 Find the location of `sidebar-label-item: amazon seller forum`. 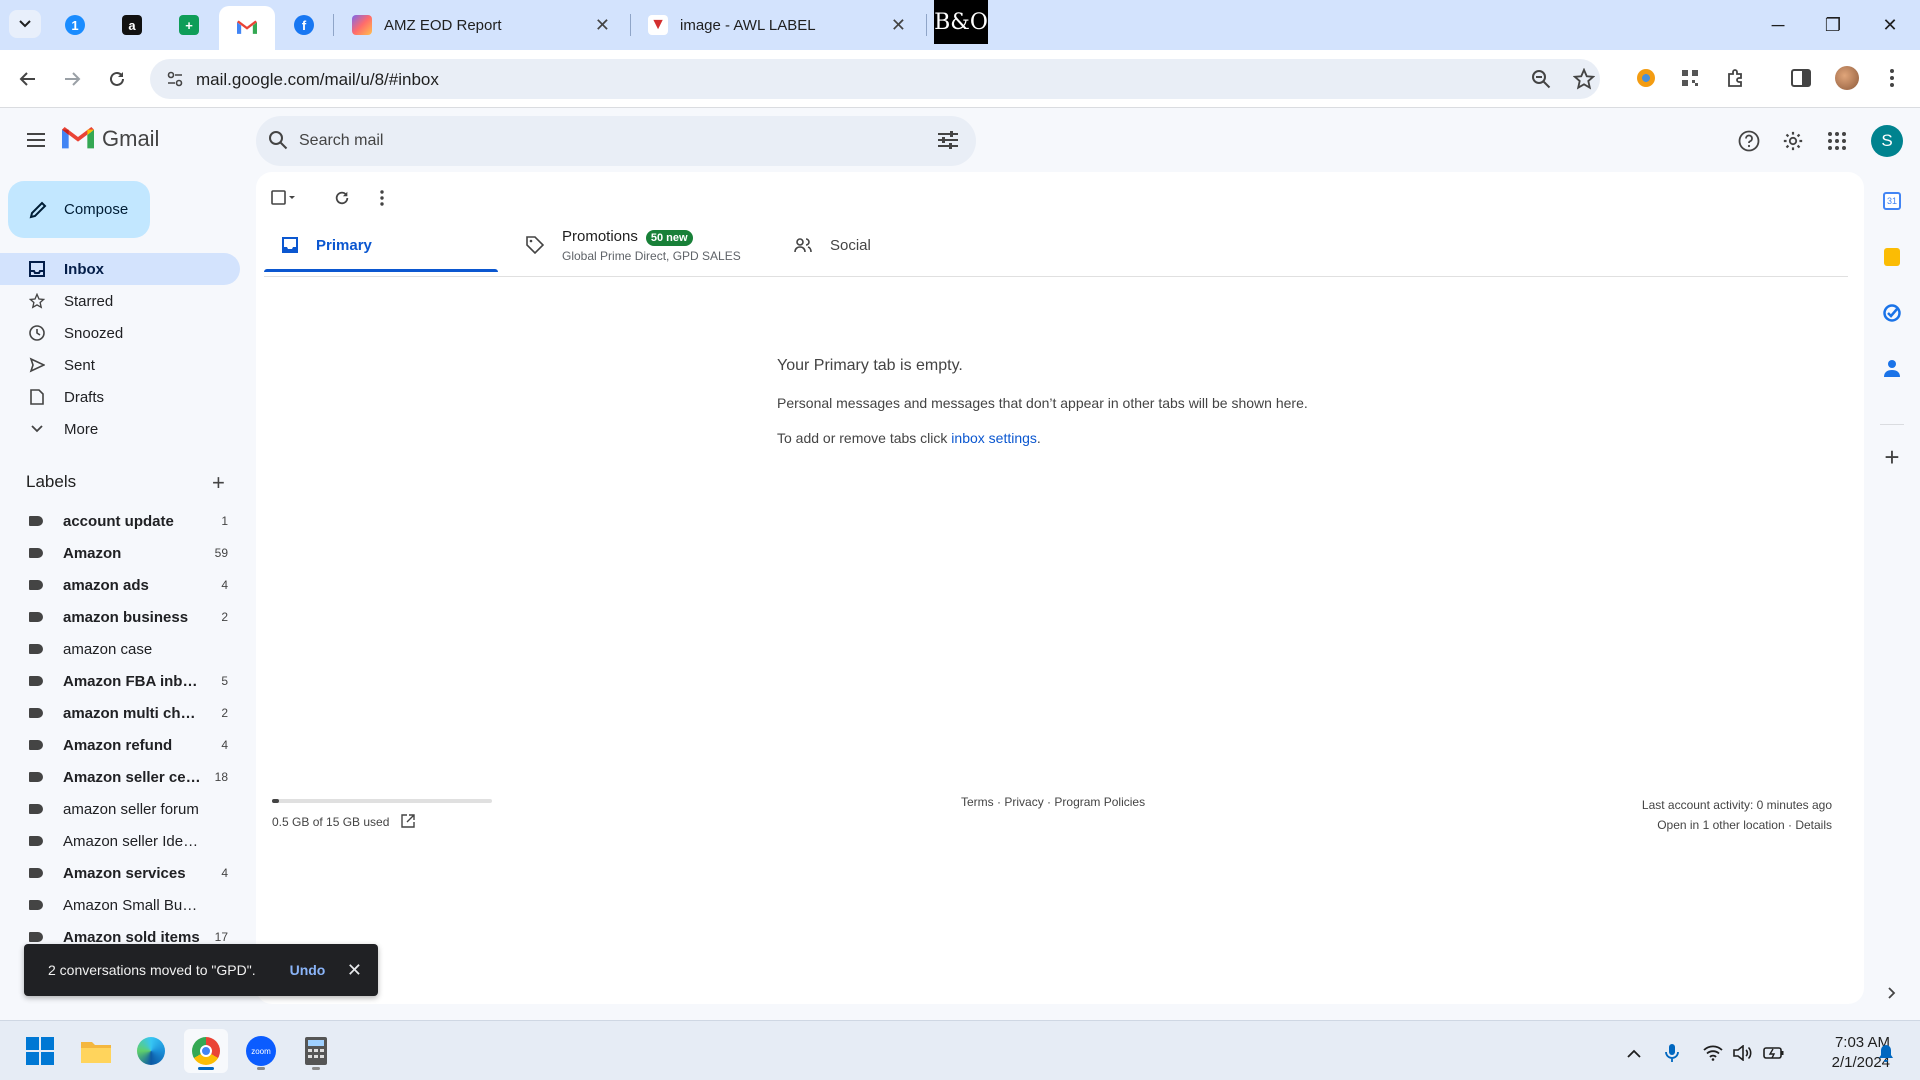

sidebar-label-item: amazon seller forum is located at coordinates (120, 809).